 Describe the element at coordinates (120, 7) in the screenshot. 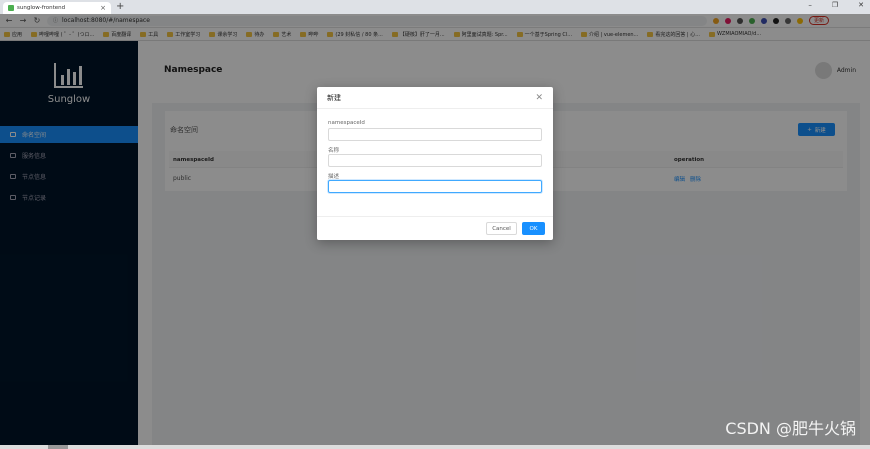

I see `new-tab-icon: +` at that location.